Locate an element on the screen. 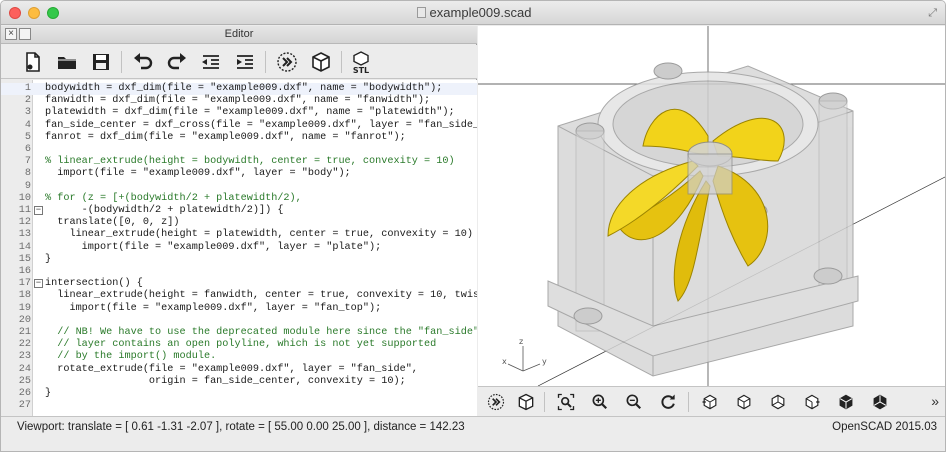  code-line: 12 translate([0, 0, z]) is located at coordinates (239, 223).